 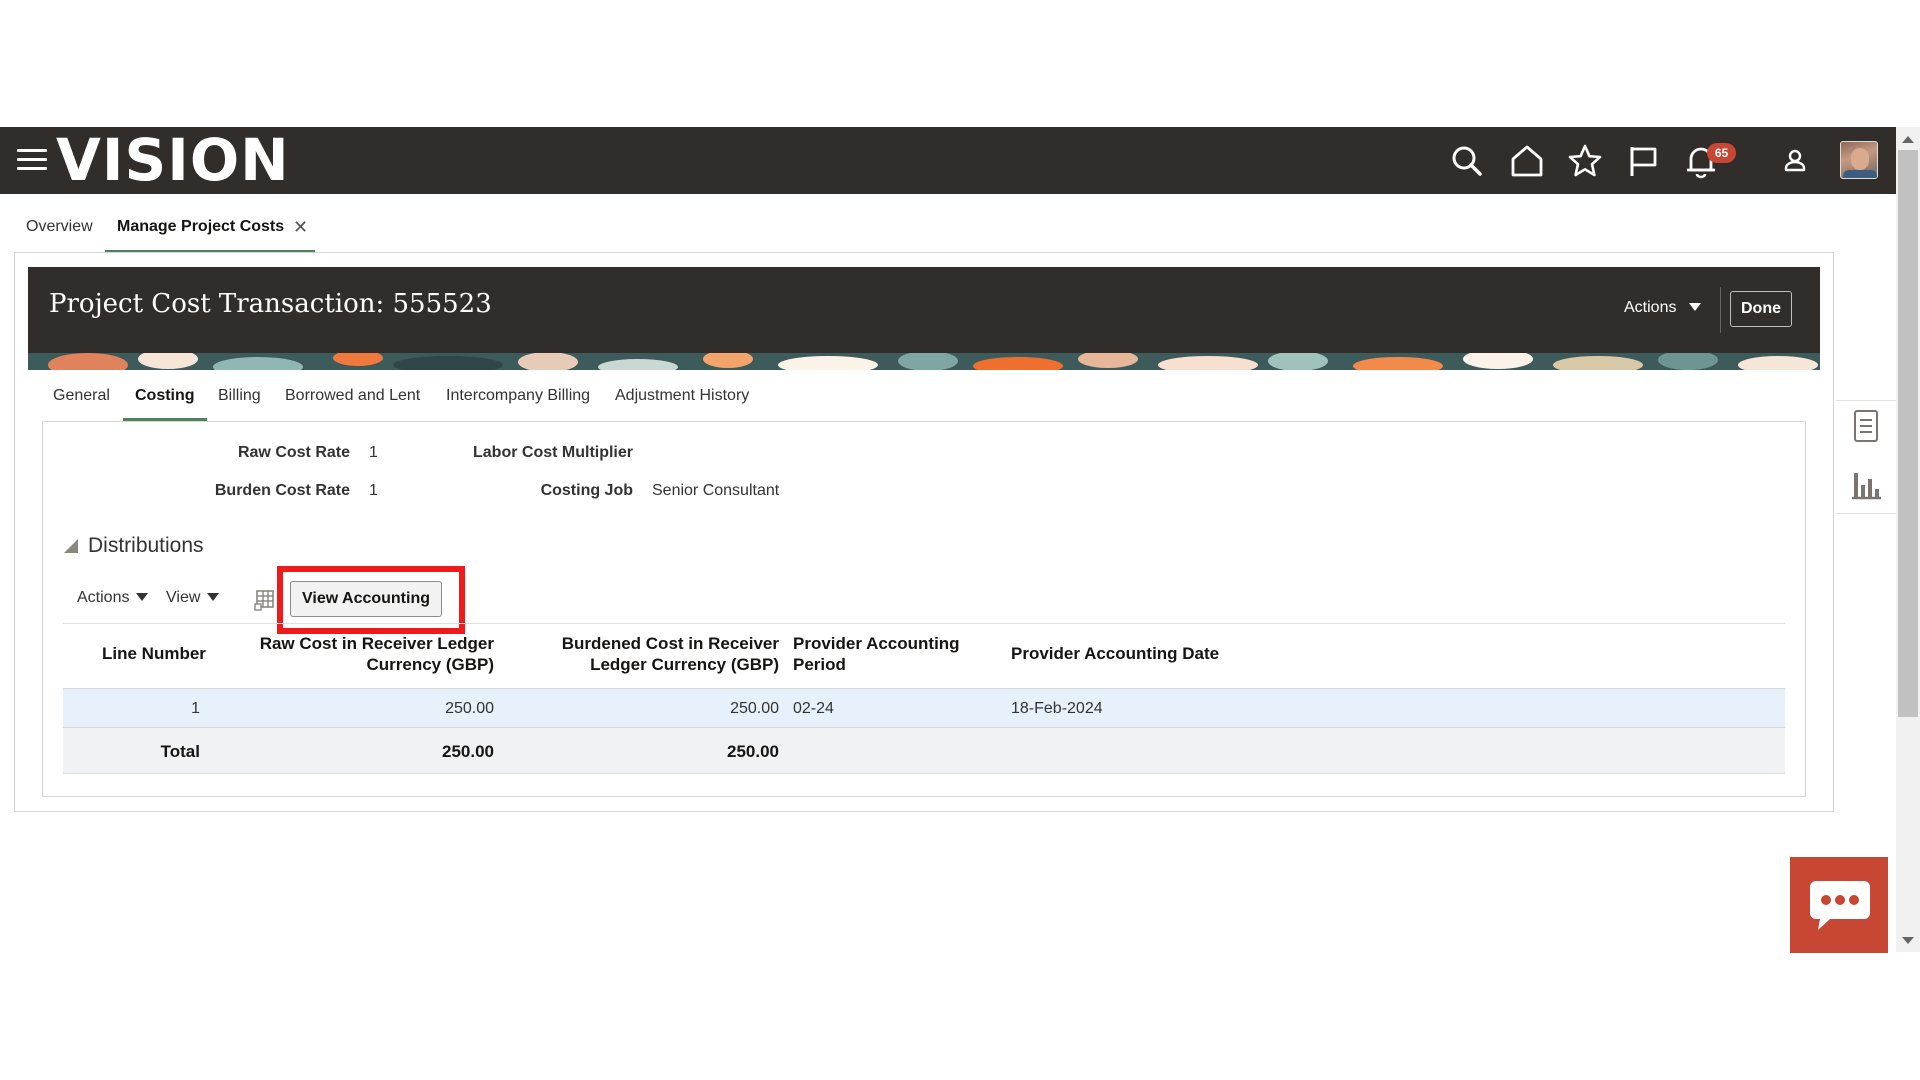 I want to click on burden-cost-rate-value: 1, so click(x=373, y=490).